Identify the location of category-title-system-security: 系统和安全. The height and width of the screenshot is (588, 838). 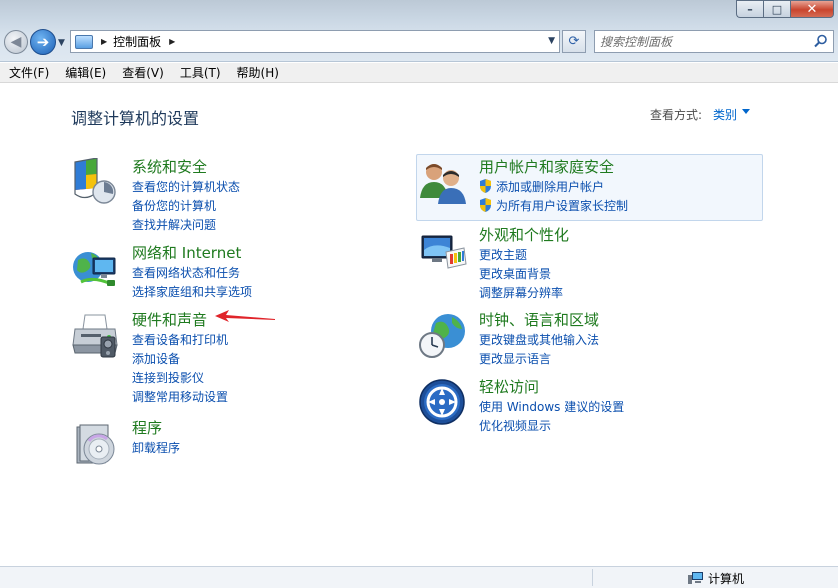
(169, 166).